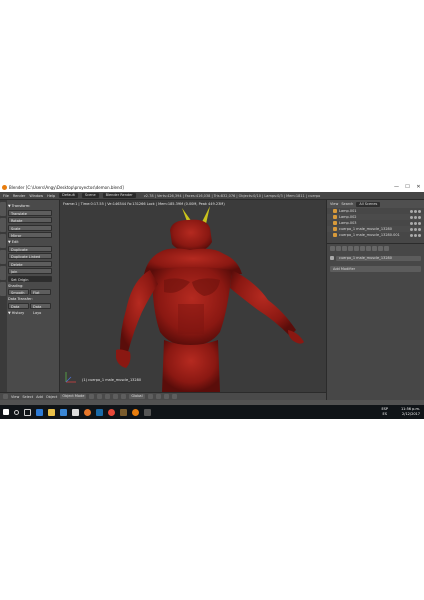  What do you see at coordinates (63, 412) in the screenshot?
I see `store-icon` at bounding box center [63, 412].